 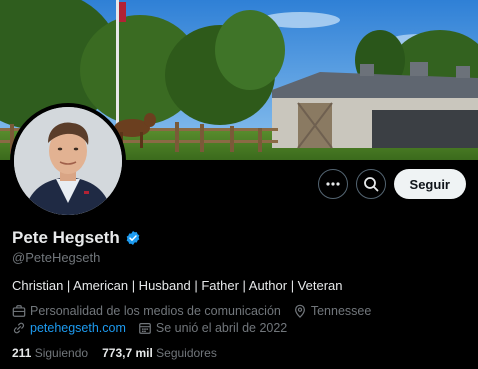 I want to click on search-icon, so click(x=370, y=184).